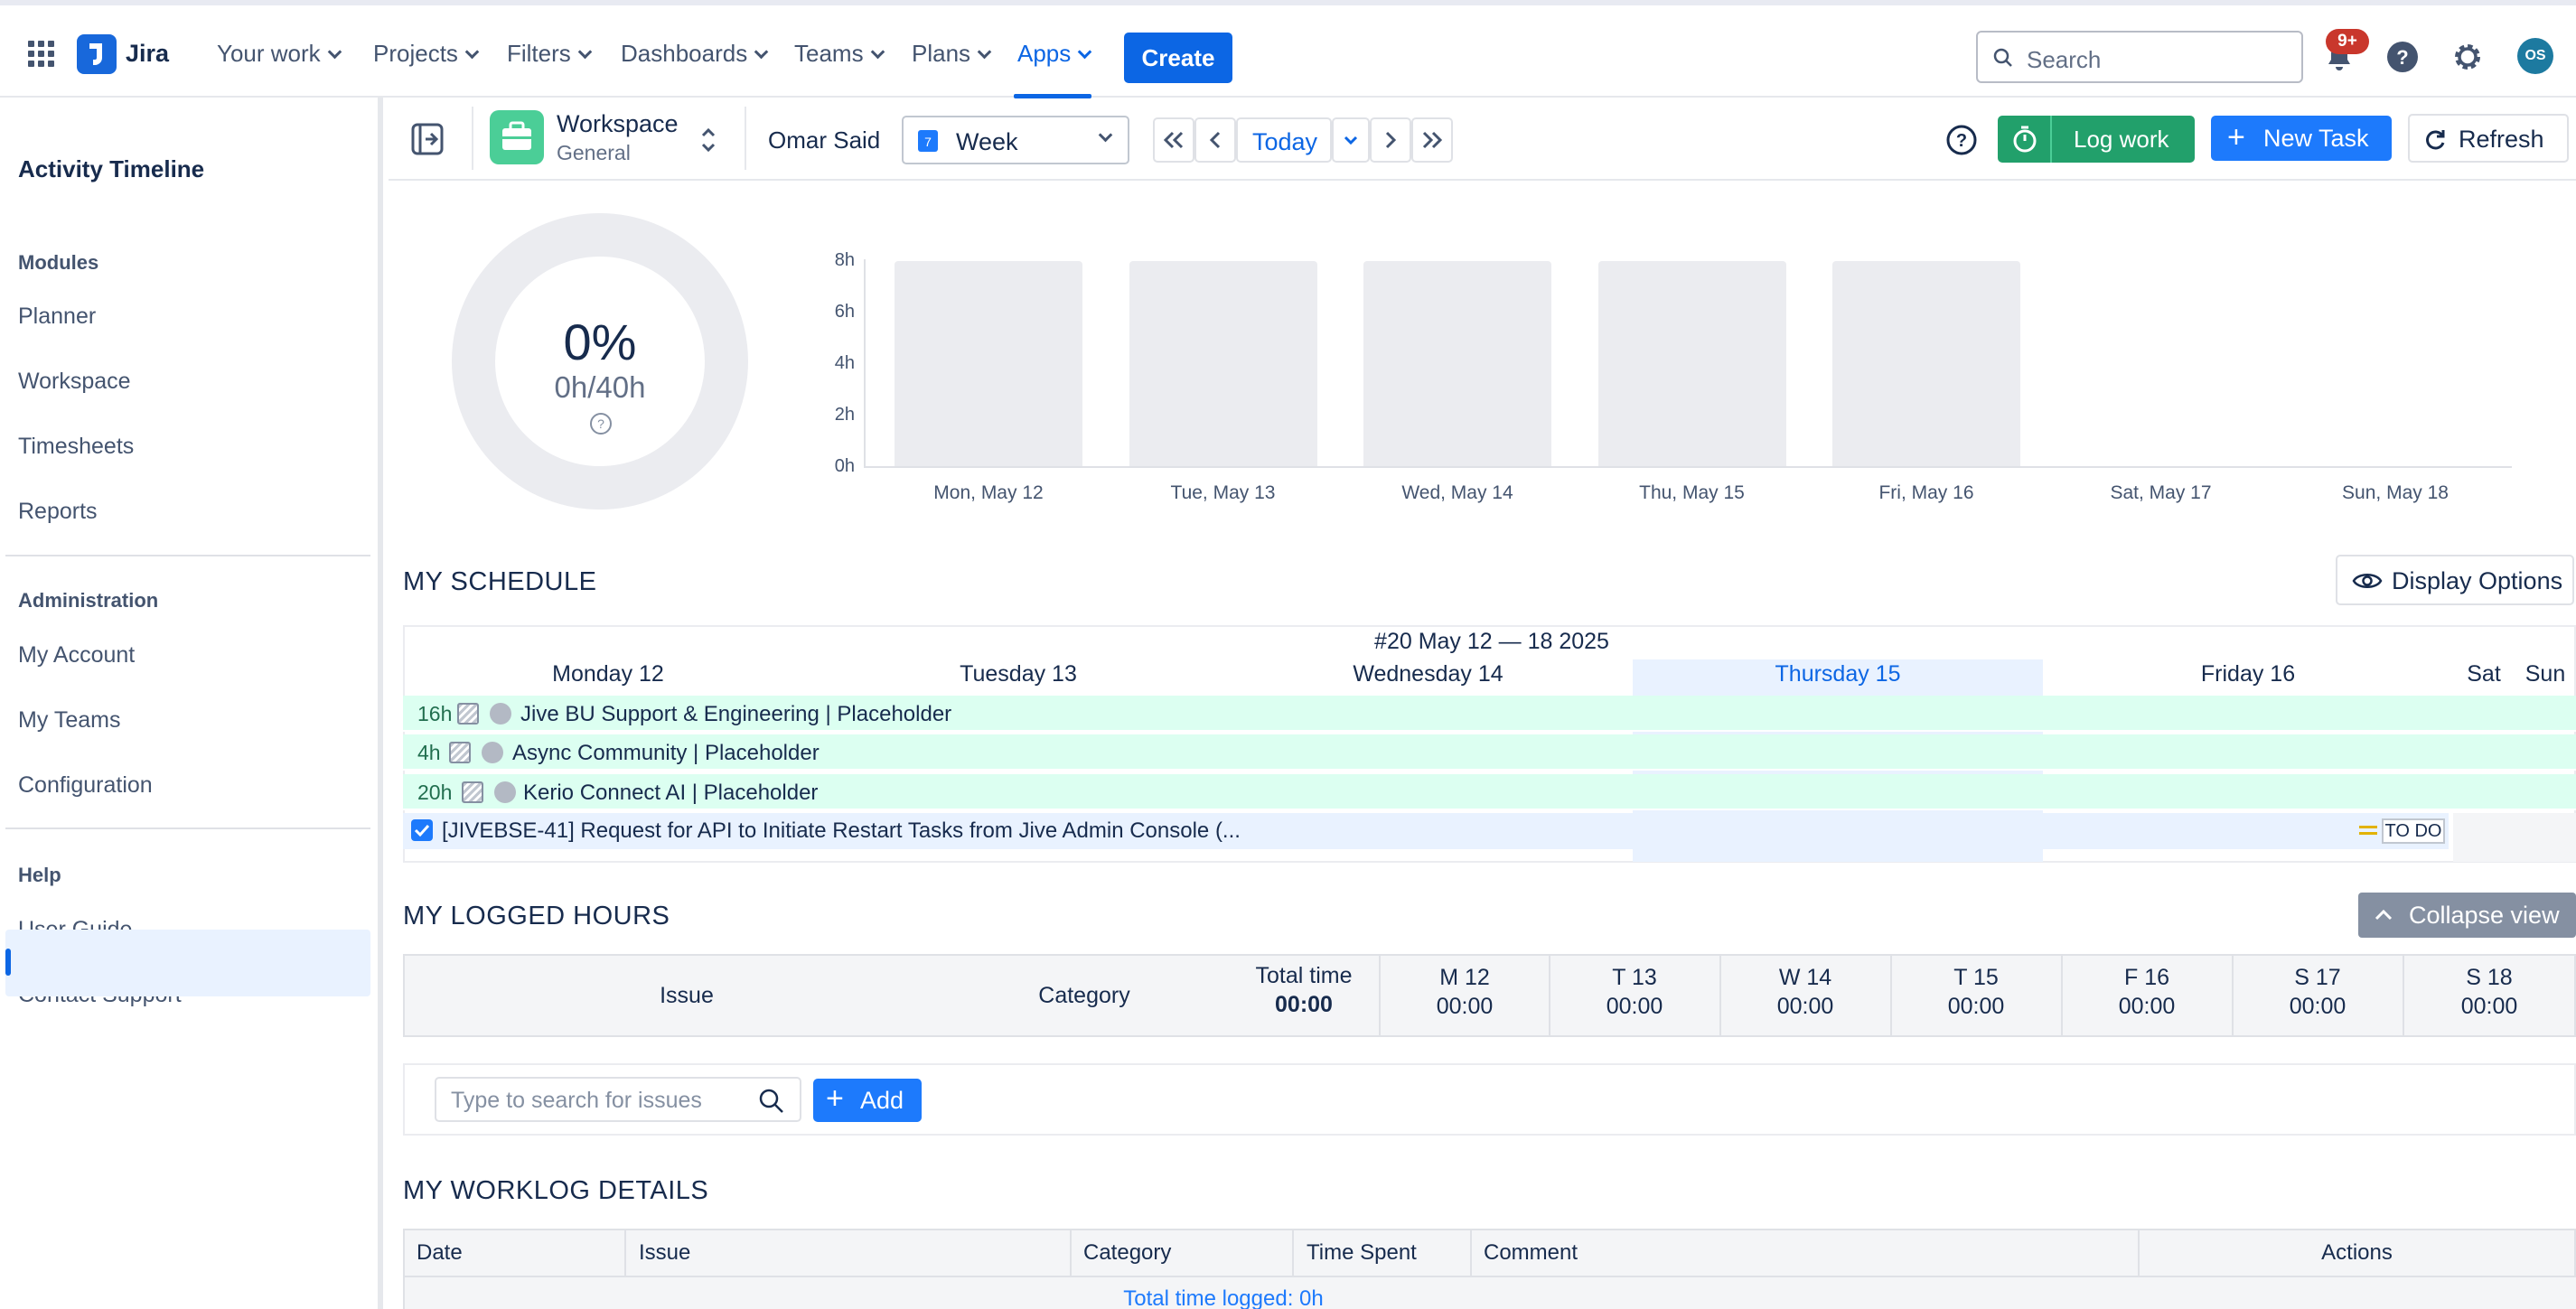 The width and height of the screenshot is (2576, 1309). I want to click on sidebar-item-planner: Planner, so click(57, 317).